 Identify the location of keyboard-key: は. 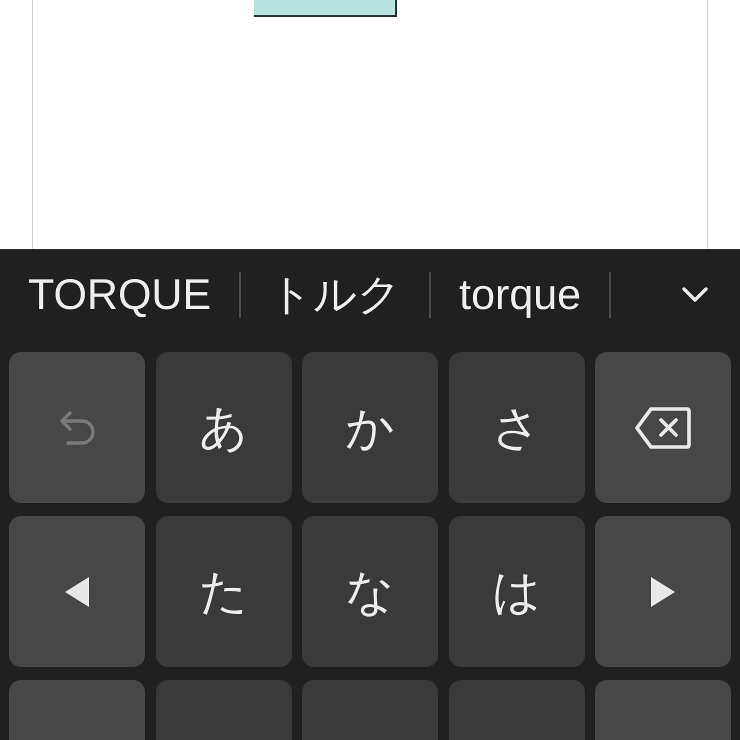
(516, 591).